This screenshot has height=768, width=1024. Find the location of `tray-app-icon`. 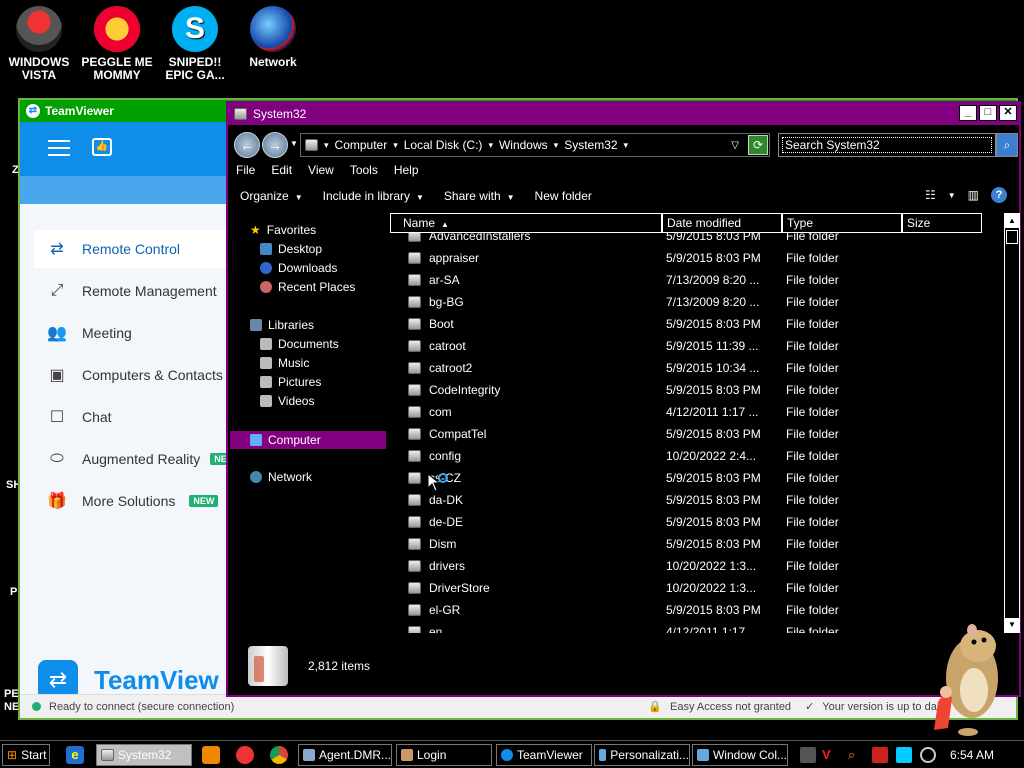

tray-app-icon is located at coordinates (808, 755).